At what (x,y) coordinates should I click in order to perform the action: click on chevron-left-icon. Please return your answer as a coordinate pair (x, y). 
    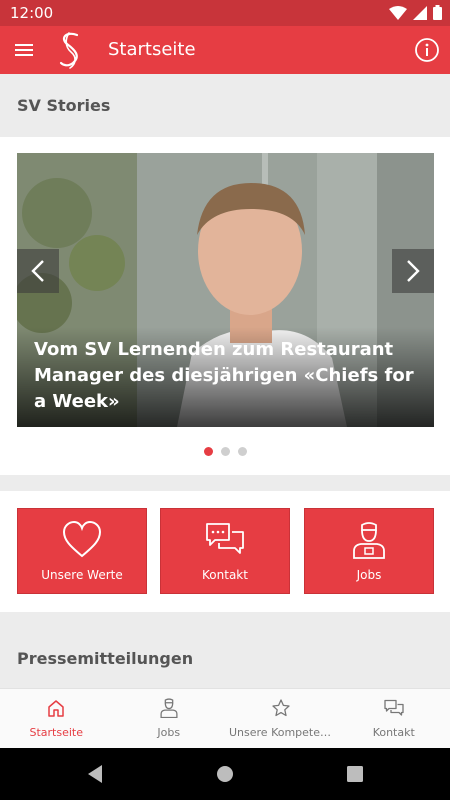
    Looking at the image, I should click on (37, 271).